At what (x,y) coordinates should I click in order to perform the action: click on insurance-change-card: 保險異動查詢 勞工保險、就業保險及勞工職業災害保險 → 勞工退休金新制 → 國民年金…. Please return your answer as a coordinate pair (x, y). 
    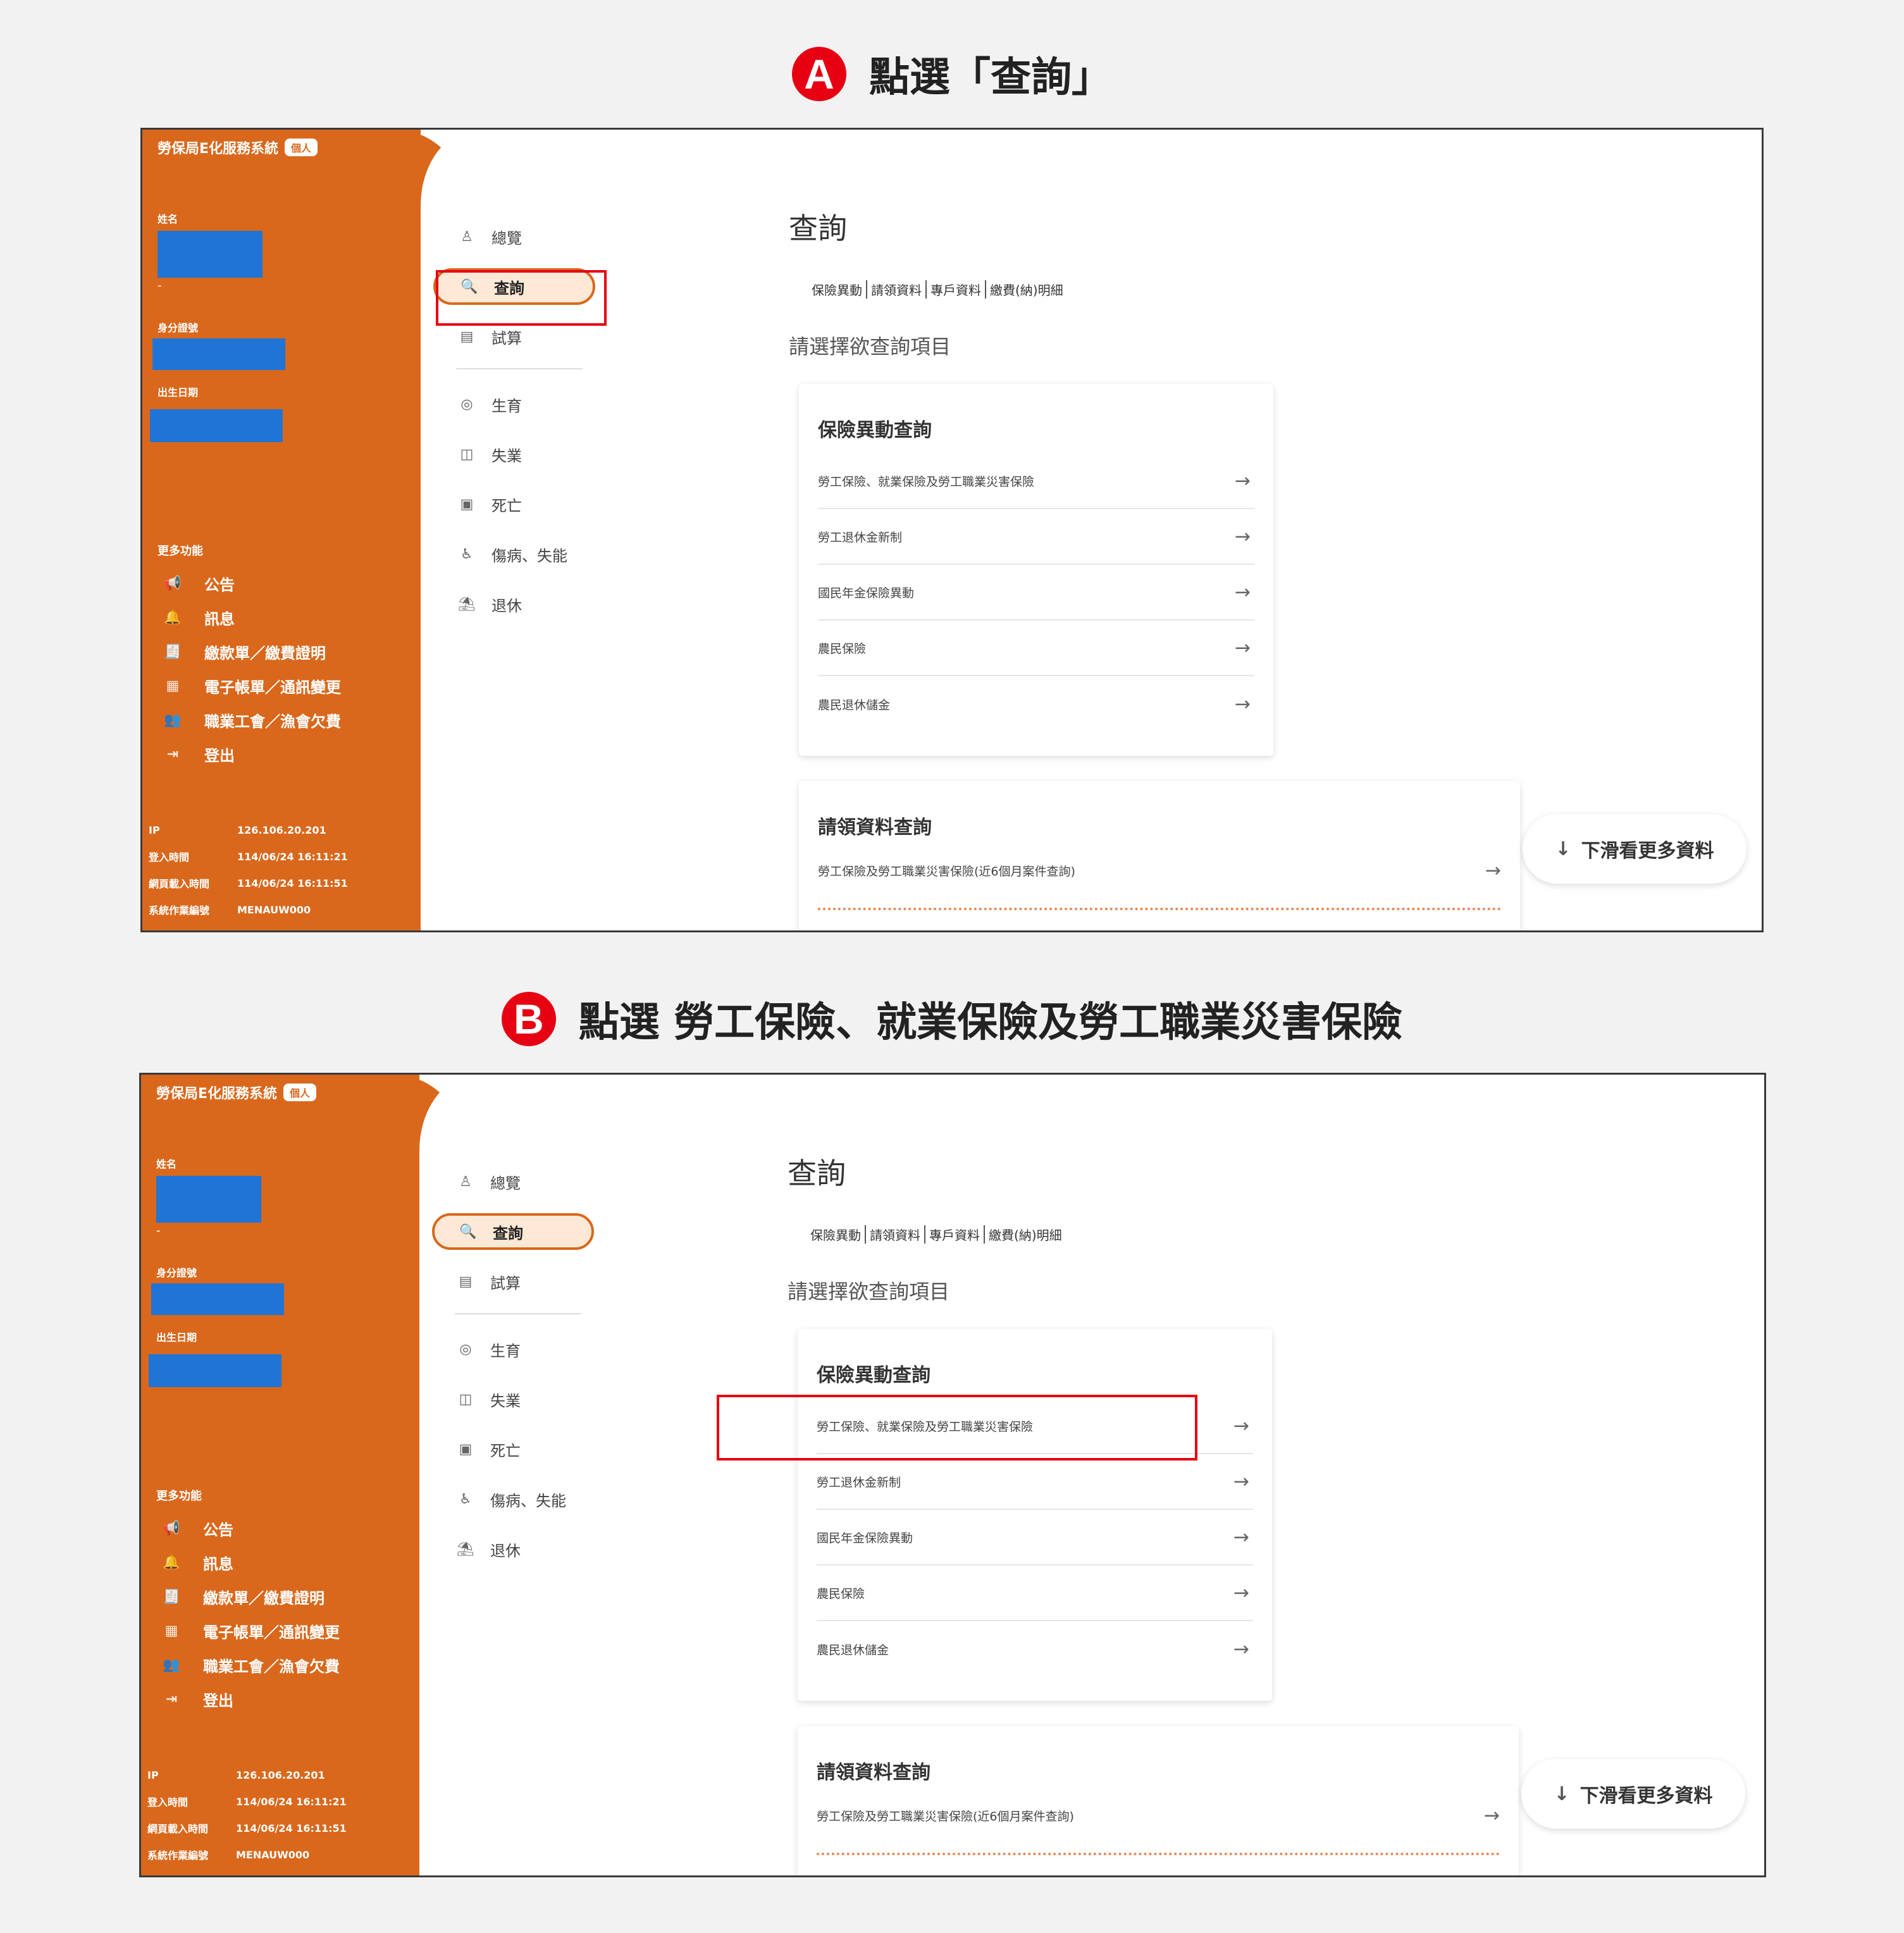
    Looking at the image, I should click on (1036, 570).